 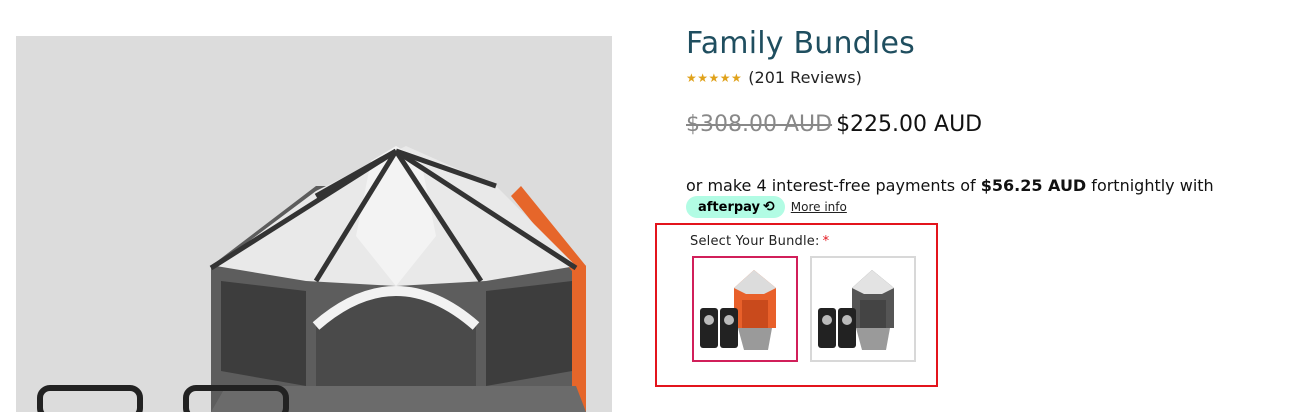 What do you see at coordinates (834, 124) in the screenshot?
I see `price-row: $308.00 AUD $225.00 AUD` at bounding box center [834, 124].